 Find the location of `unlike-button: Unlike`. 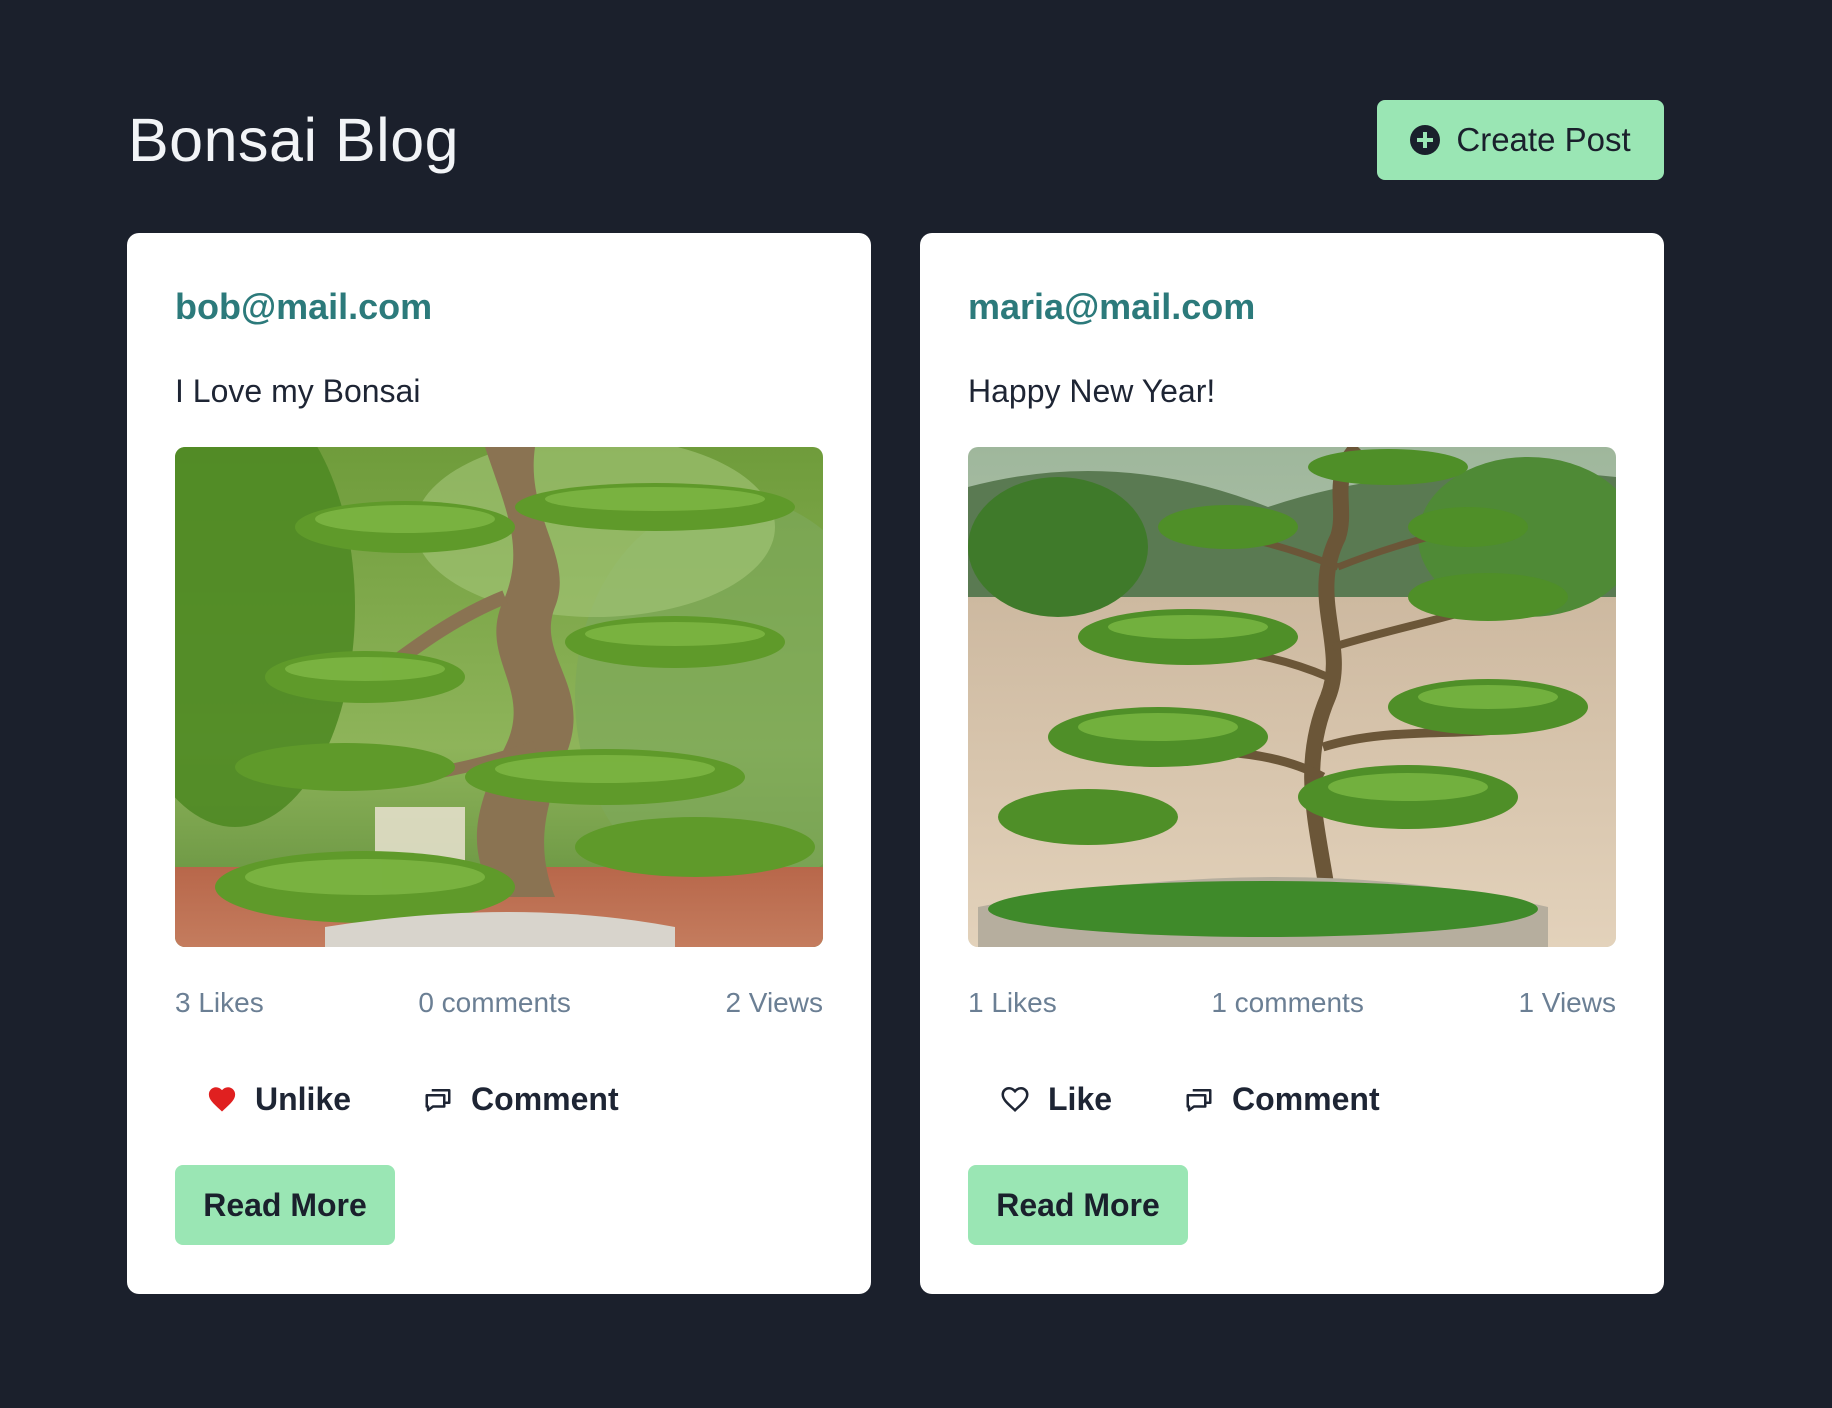

unlike-button: Unlike is located at coordinates (263, 1099).